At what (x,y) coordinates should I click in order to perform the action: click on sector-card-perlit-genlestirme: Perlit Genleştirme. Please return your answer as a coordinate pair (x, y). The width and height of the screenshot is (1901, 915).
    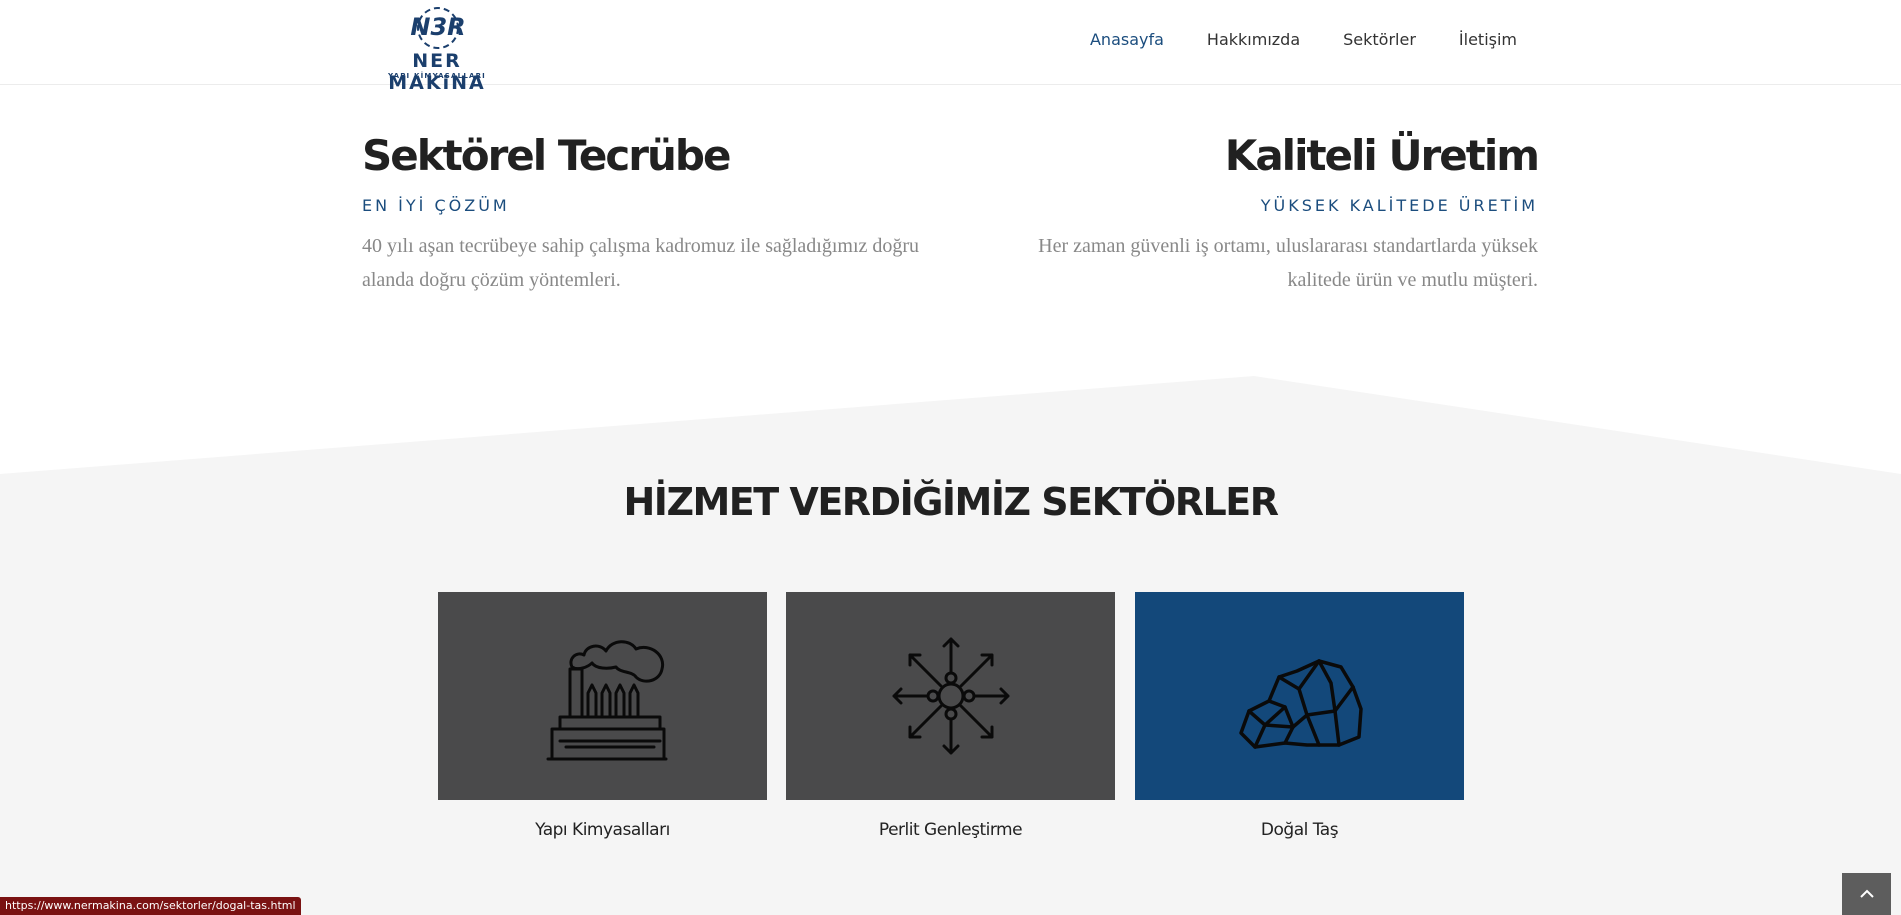
    Looking at the image, I should click on (950, 716).